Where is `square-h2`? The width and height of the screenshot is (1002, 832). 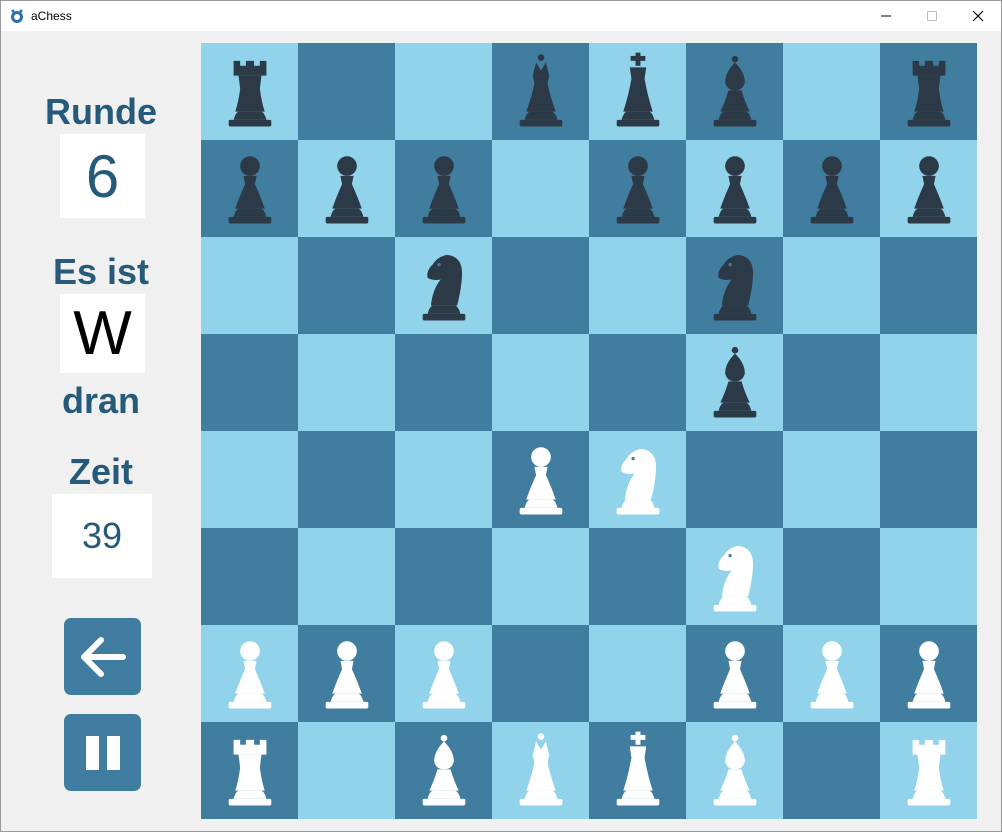
square-h2 is located at coordinates (928, 673).